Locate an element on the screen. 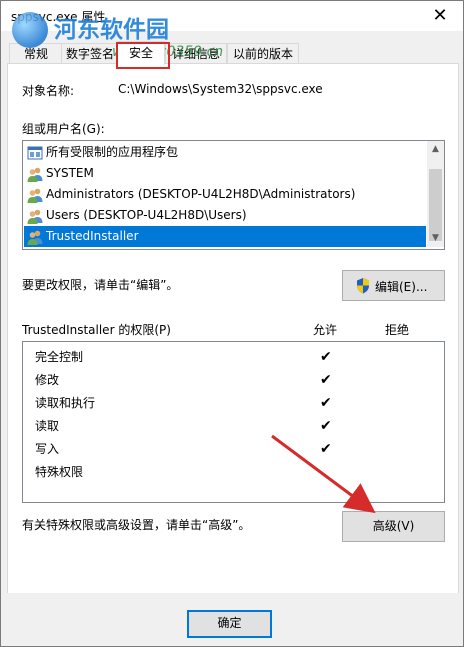 This screenshot has height=647, width=464. edit-hint-text: 要更改权限，请单击“编辑”。 is located at coordinates (100, 285).